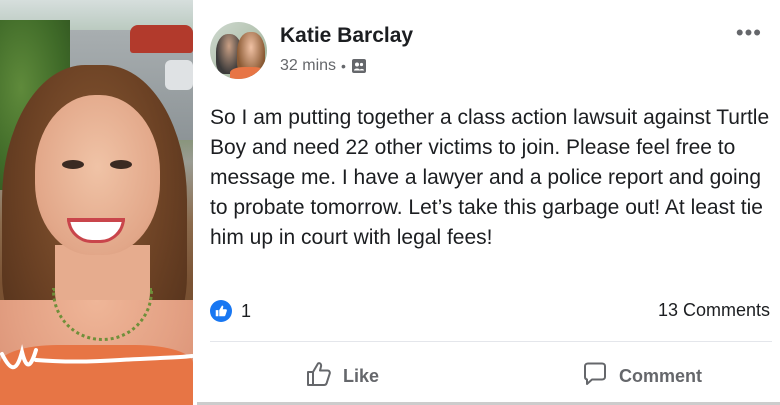  I want to click on reactions-summary: 1, so click(230, 311).